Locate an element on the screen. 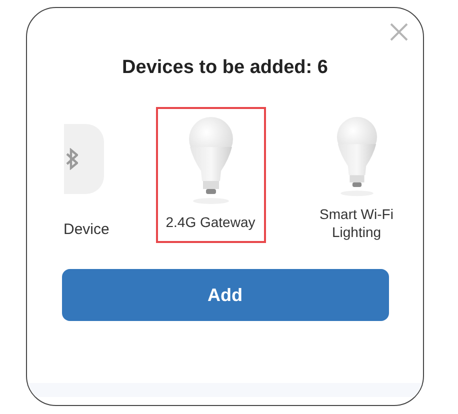 The image size is (458, 414). dialog-title: Devices to be added: 6 is located at coordinates (225, 68).